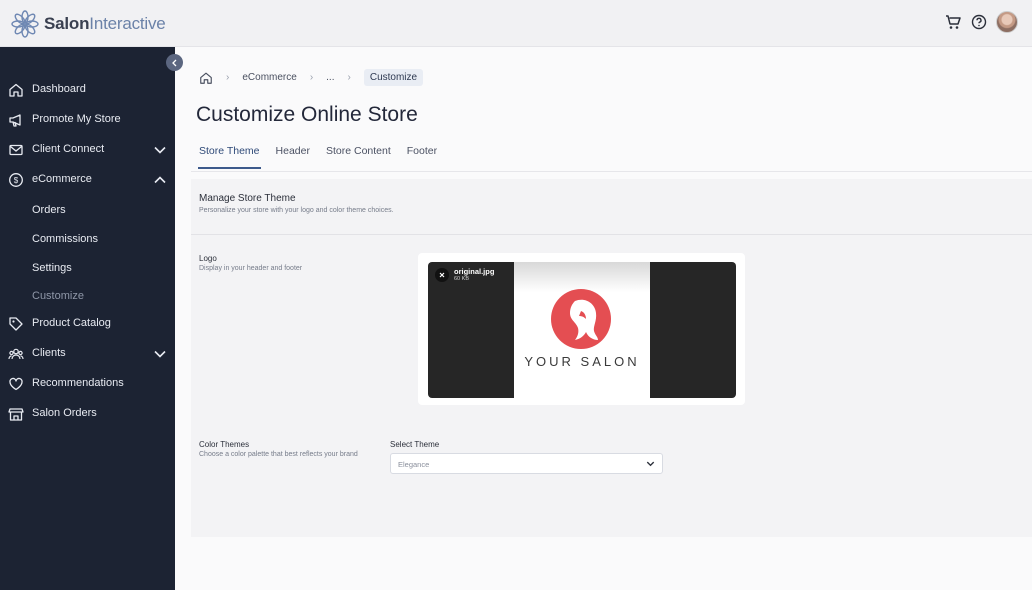 This screenshot has width=1032, height=590. I want to click on sidebar-item-salon-orders: Salon Orders, so click(87, 414).